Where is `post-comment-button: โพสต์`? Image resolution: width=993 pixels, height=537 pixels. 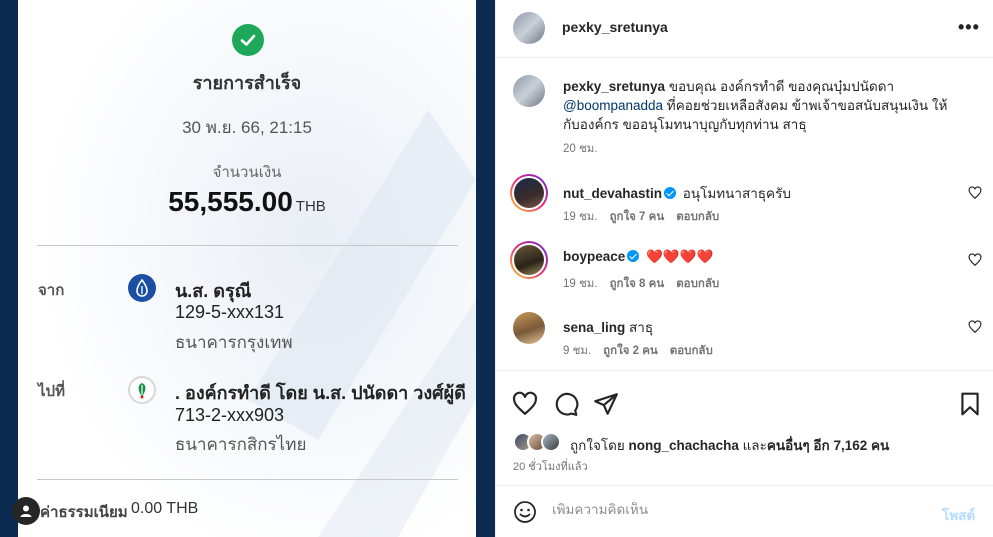
post-comment-button: โพสต์ is located at coordinates (958, 515).